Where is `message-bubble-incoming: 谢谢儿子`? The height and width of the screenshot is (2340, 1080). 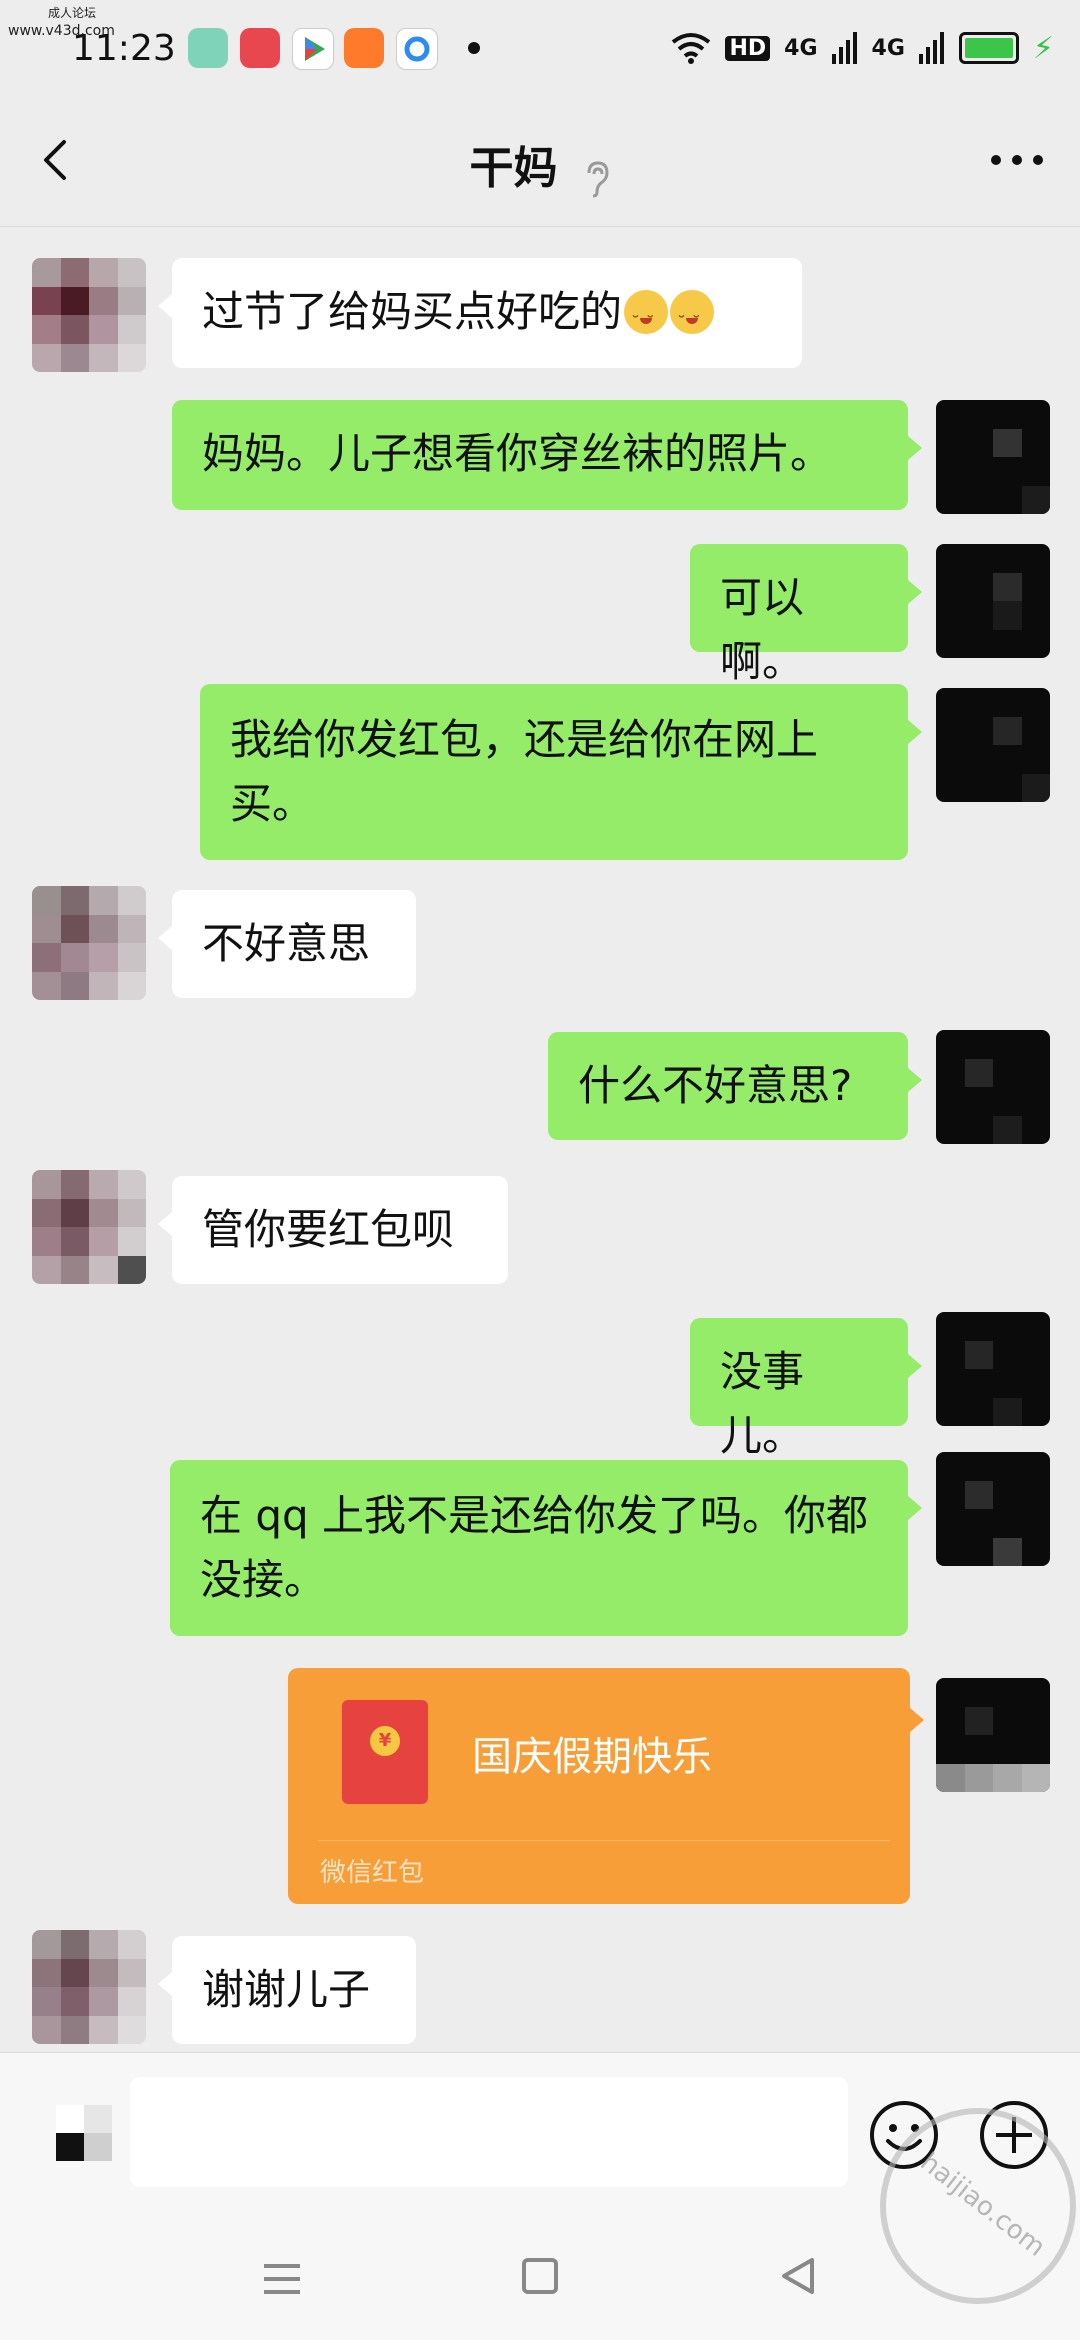 message-bubble-incoming: 谢谢儿子 is located at coordinates (287, 1990).